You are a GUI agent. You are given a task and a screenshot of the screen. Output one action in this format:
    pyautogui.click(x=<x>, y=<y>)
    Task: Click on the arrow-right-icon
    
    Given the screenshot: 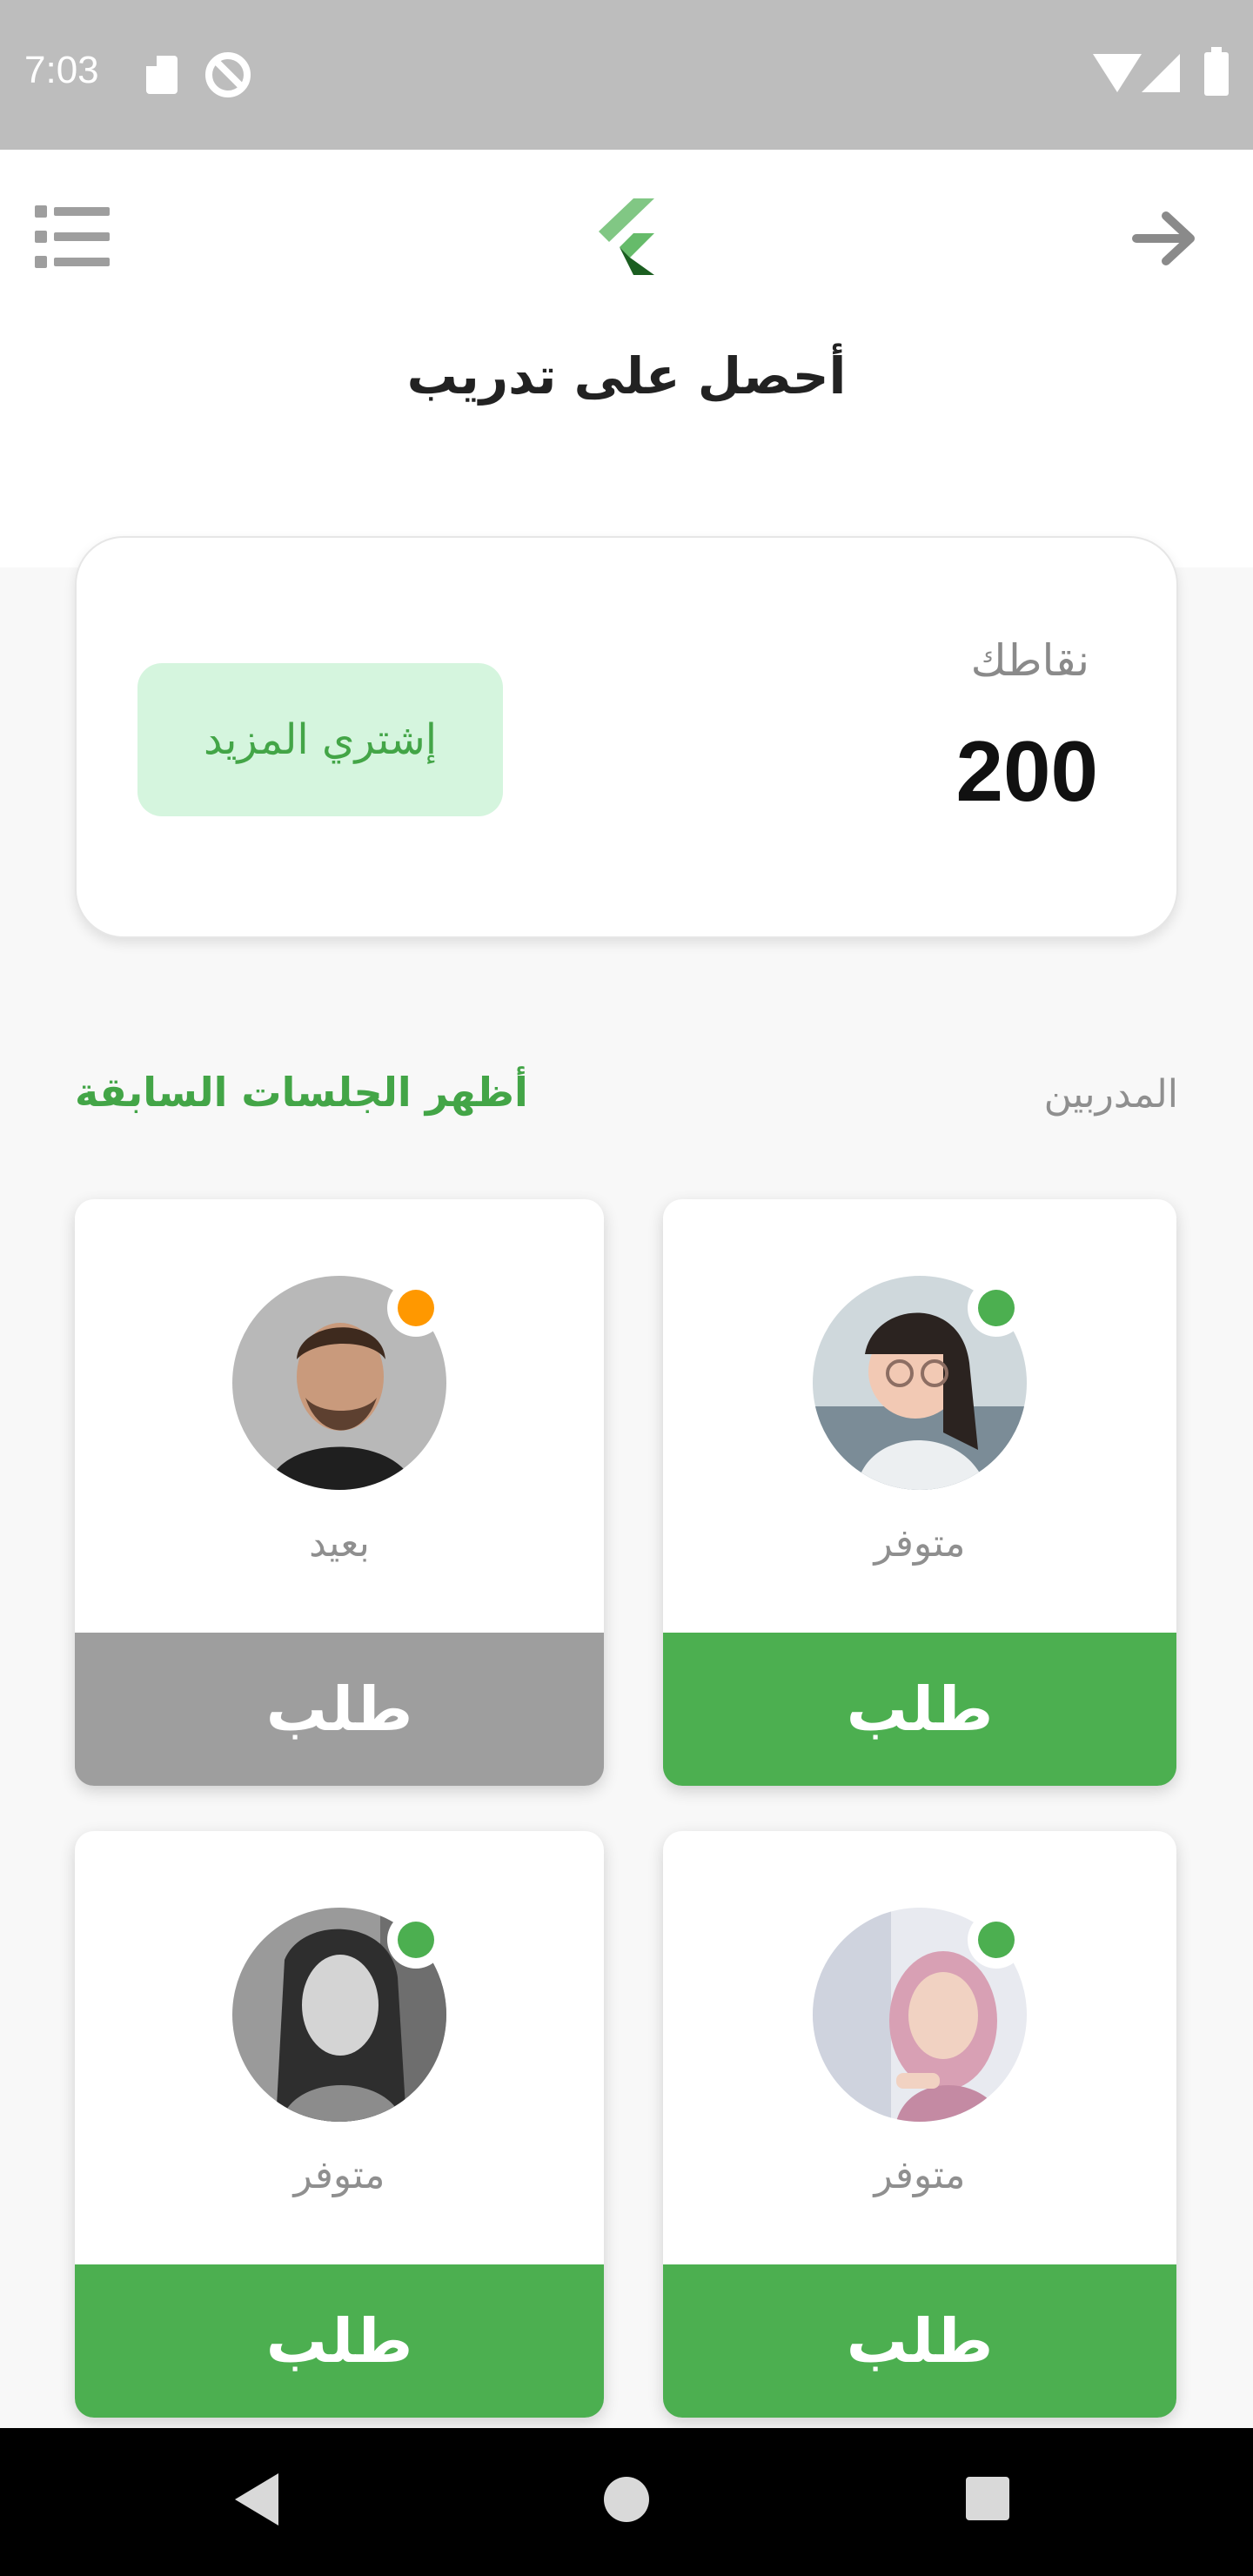 What is the action you would take?
    pyautogui.click(x=1166, y=238)
    